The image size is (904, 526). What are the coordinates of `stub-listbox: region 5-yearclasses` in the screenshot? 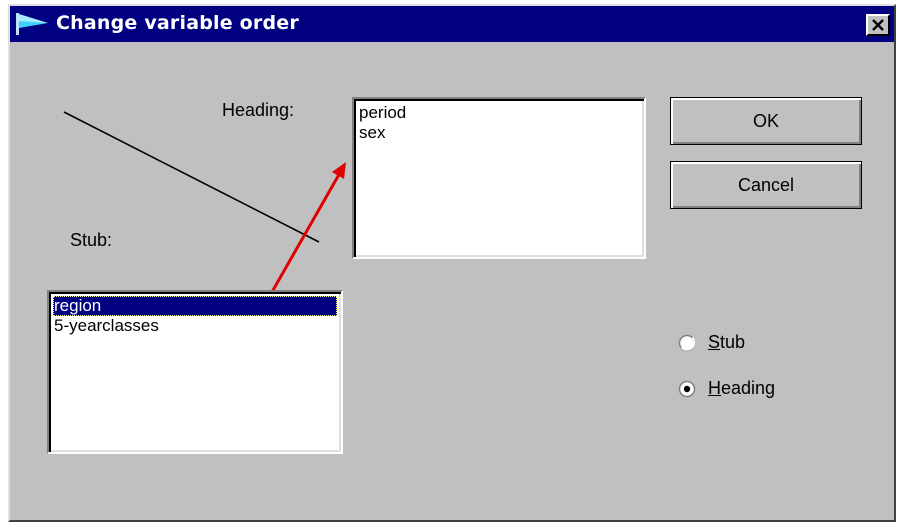 It's located at (195, 372).